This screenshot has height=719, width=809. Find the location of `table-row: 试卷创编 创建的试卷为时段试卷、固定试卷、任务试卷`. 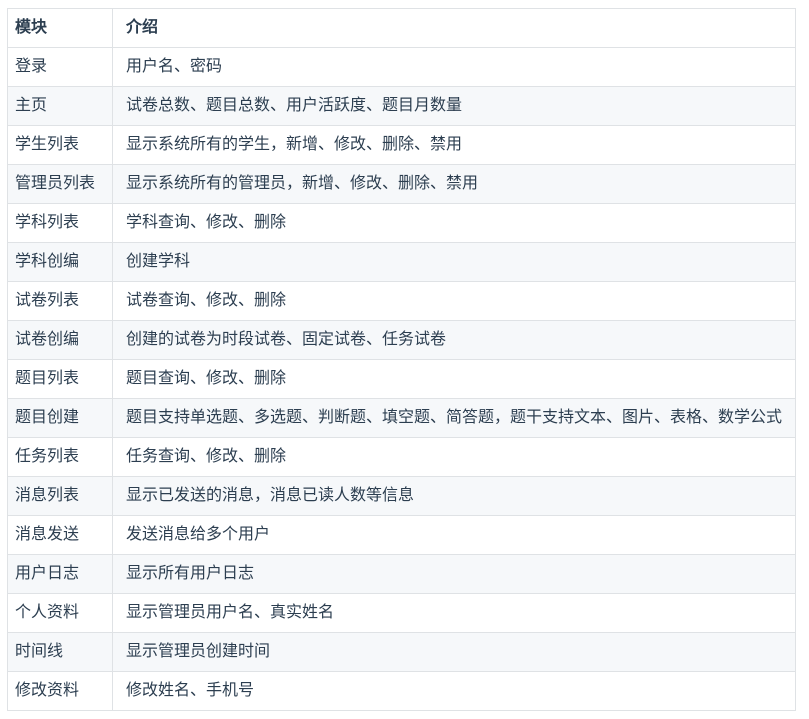

table-row: 试卷创编 创建的试卷为时段试卷、固定试卷、任务试卷 is located at coordinates (401, 340).